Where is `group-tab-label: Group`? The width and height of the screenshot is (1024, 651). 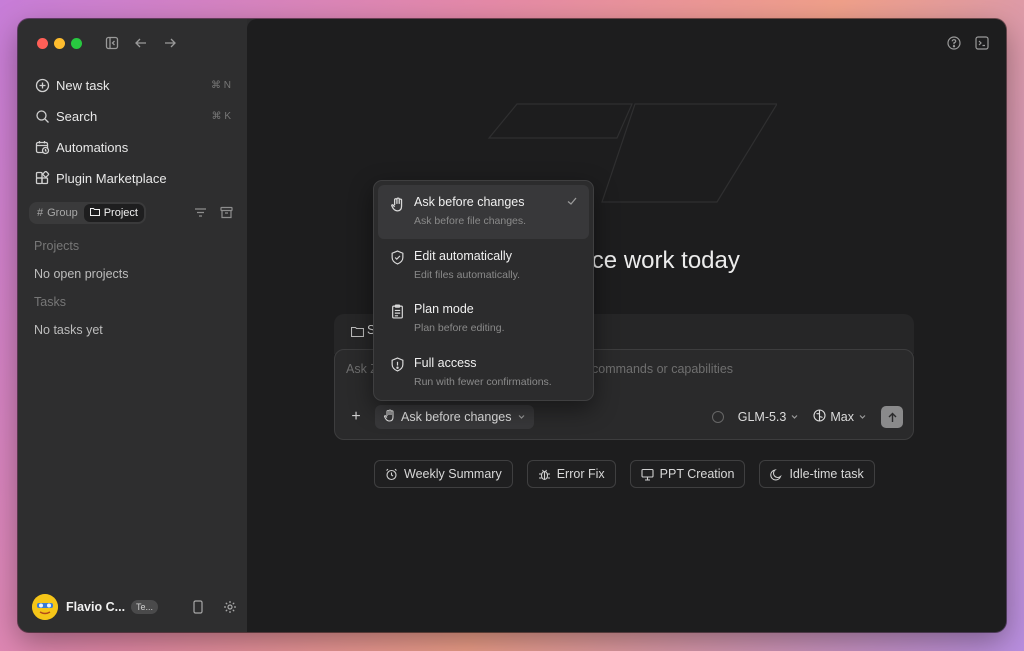
group-tab-label: Group is located at coordinates (62, 213).